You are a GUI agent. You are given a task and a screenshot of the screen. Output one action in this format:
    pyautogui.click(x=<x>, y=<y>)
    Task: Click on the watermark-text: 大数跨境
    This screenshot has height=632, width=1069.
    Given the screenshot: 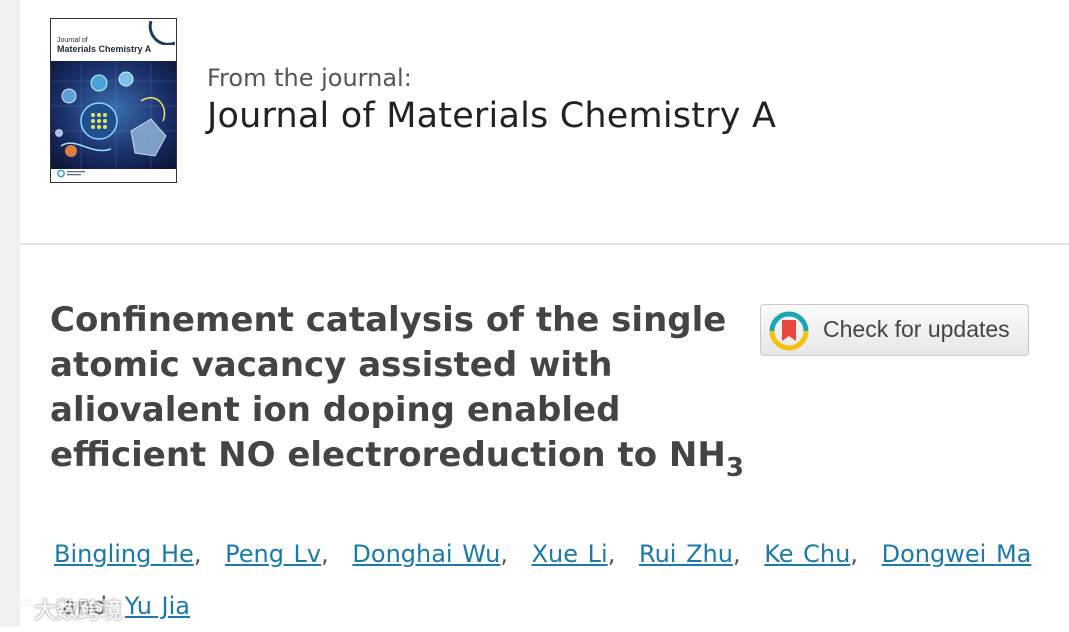 What is the action you would take?
    pyautogui.click(x=78, y=611)
    